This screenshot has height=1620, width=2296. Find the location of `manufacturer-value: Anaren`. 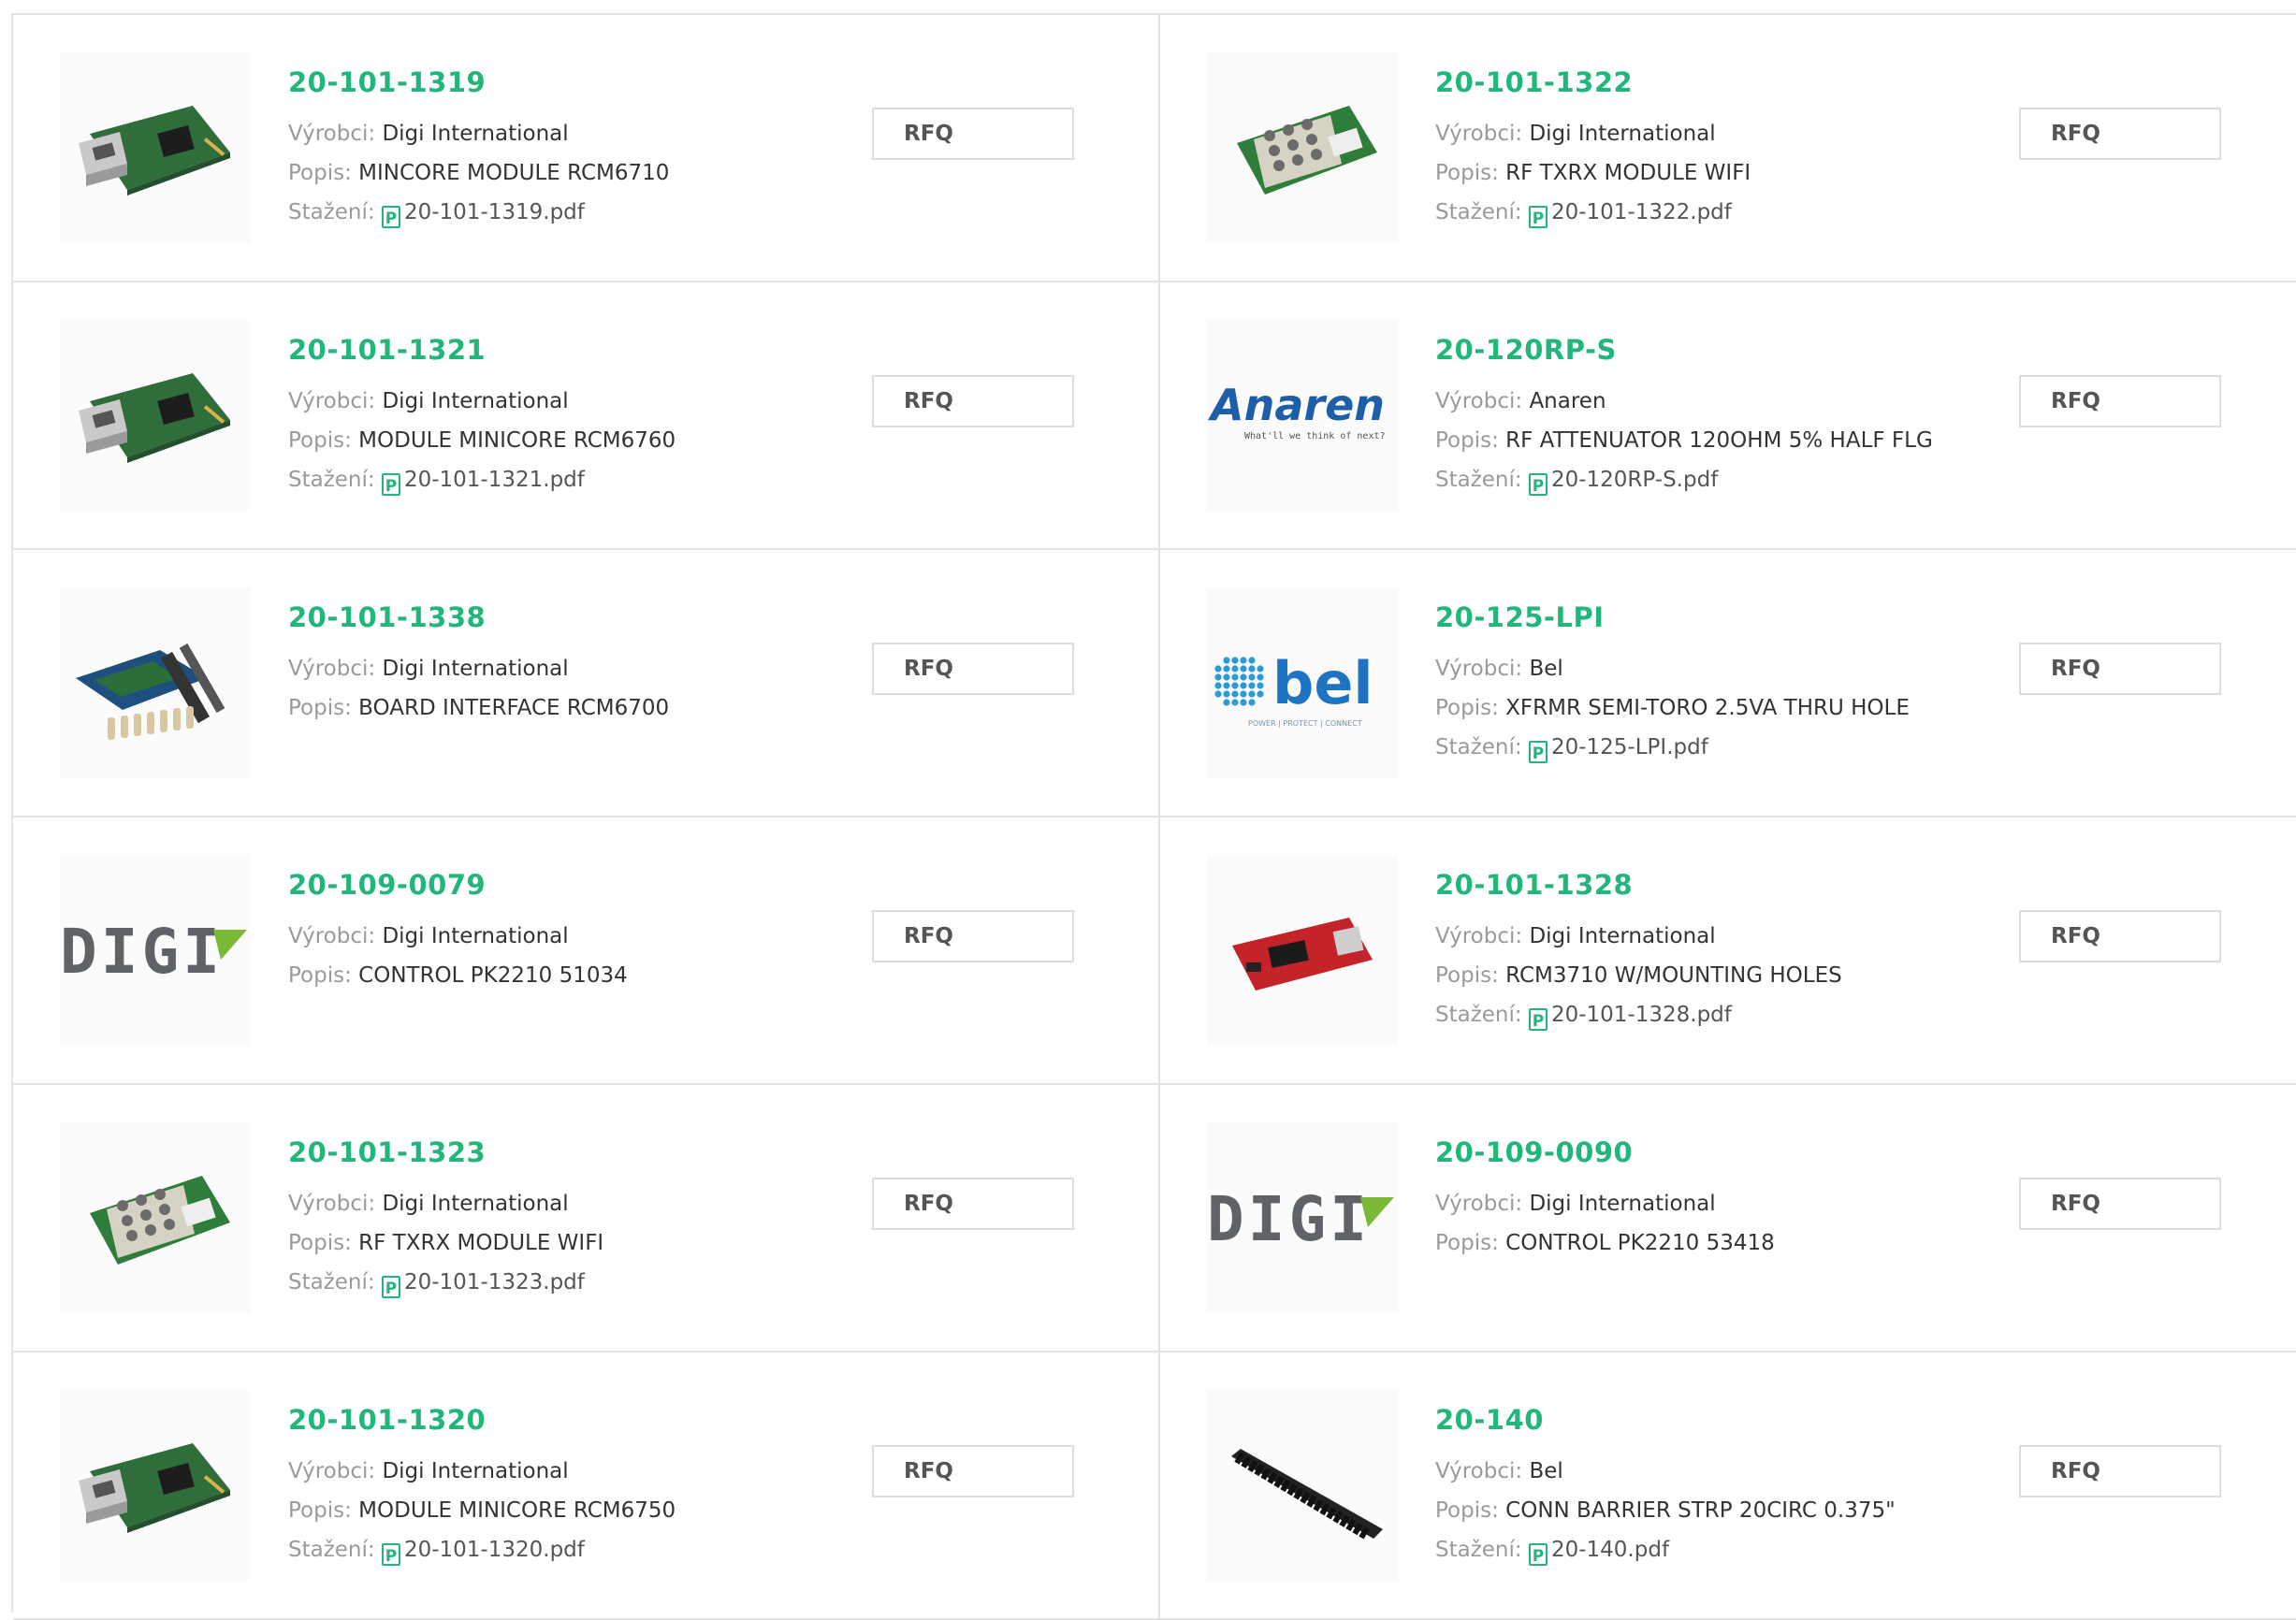

manufacturer-value: Anaren is located at coordinates (1567, 401).